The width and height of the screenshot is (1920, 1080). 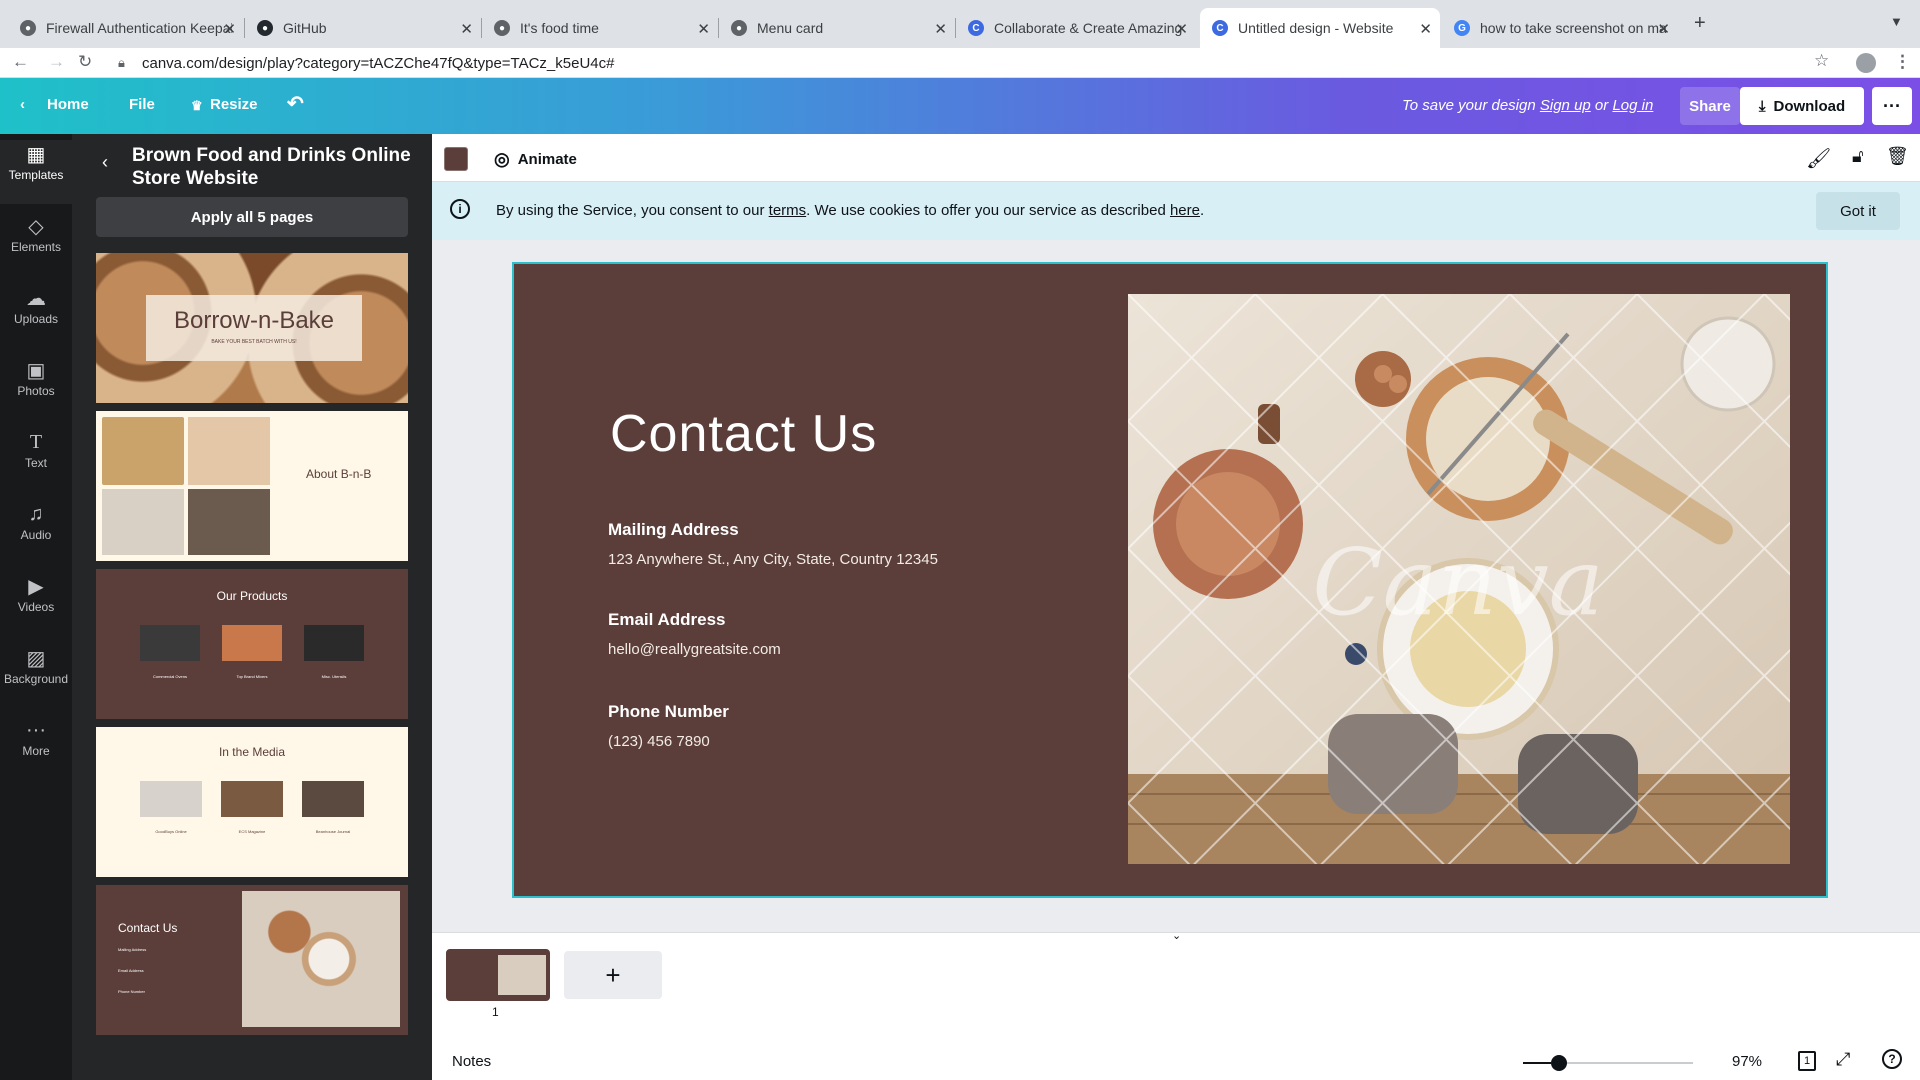 I want to click on tab-title: how to take screenshot on mac, so click(x=1573, y=28).